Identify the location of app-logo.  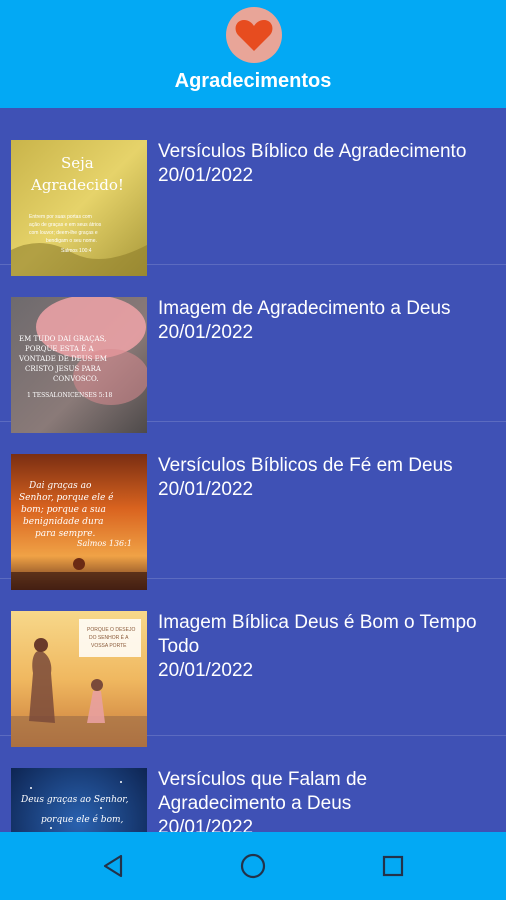
(254, 35).